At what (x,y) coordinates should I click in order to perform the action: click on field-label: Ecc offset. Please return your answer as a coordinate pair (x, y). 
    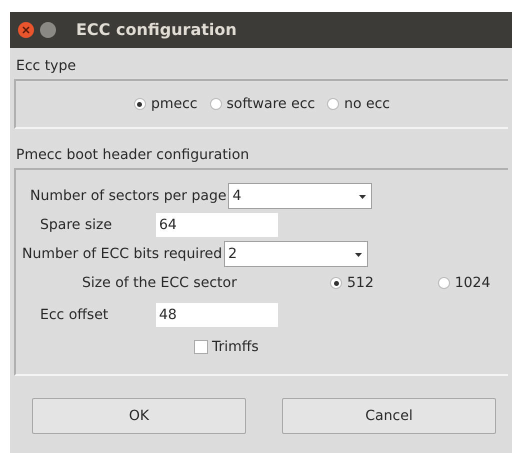
    Looking at the image, I should click on (75, 315).